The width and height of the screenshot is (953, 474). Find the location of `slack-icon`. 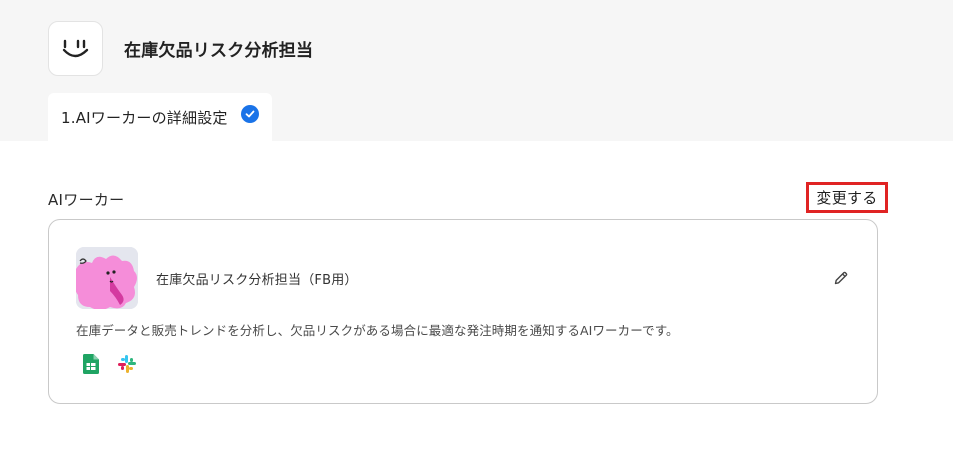

slack-icon is located at coordinates (127, 364).